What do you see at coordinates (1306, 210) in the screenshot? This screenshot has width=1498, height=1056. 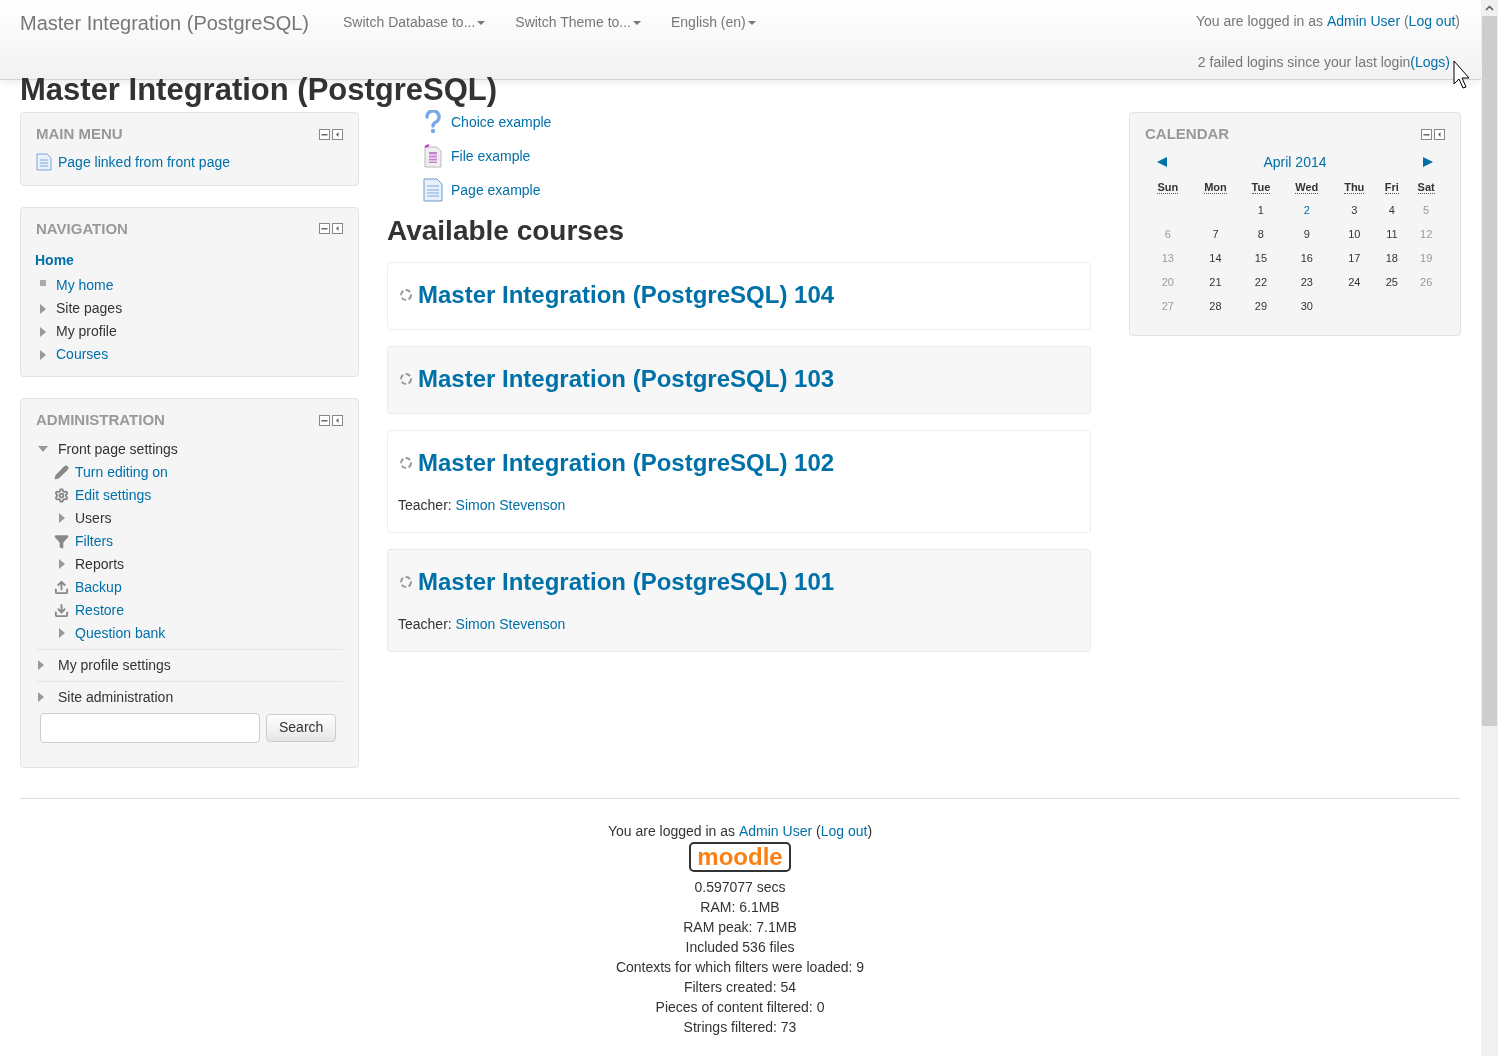 I see `calendar-day: 2` at bounding box center [1306, 210].